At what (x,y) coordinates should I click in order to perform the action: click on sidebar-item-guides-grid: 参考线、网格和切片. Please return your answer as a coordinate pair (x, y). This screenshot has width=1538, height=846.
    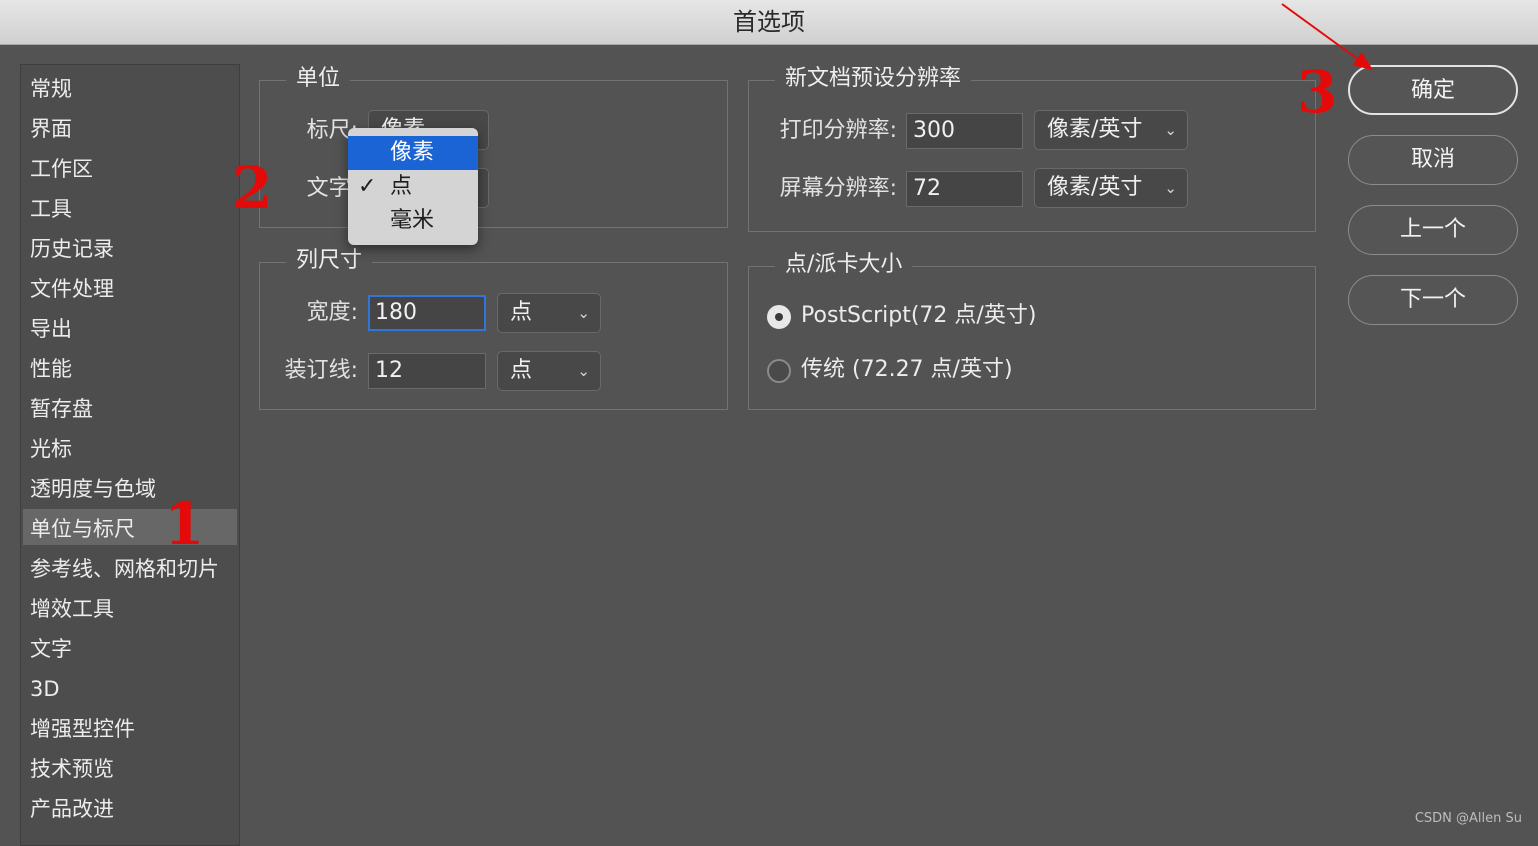
    Looking at the image, I should click on (130, 567).